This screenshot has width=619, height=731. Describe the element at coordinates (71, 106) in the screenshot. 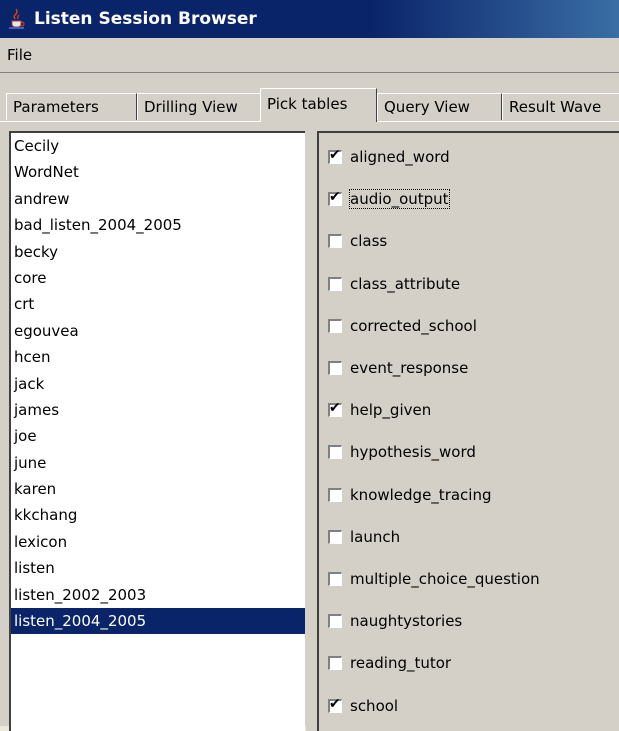

I see `tab-parameters: Parameters` at that location.